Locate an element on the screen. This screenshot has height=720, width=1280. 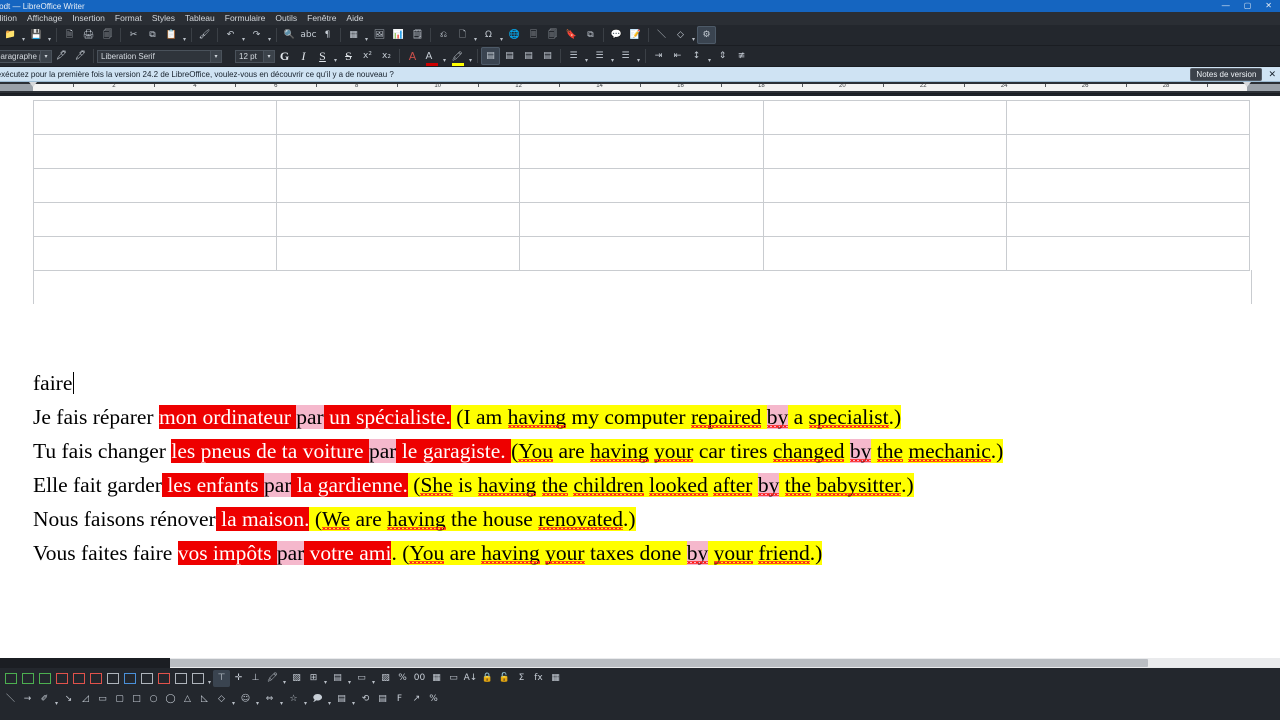
sort-icon: A↓ is located at coordinates (470, 678).